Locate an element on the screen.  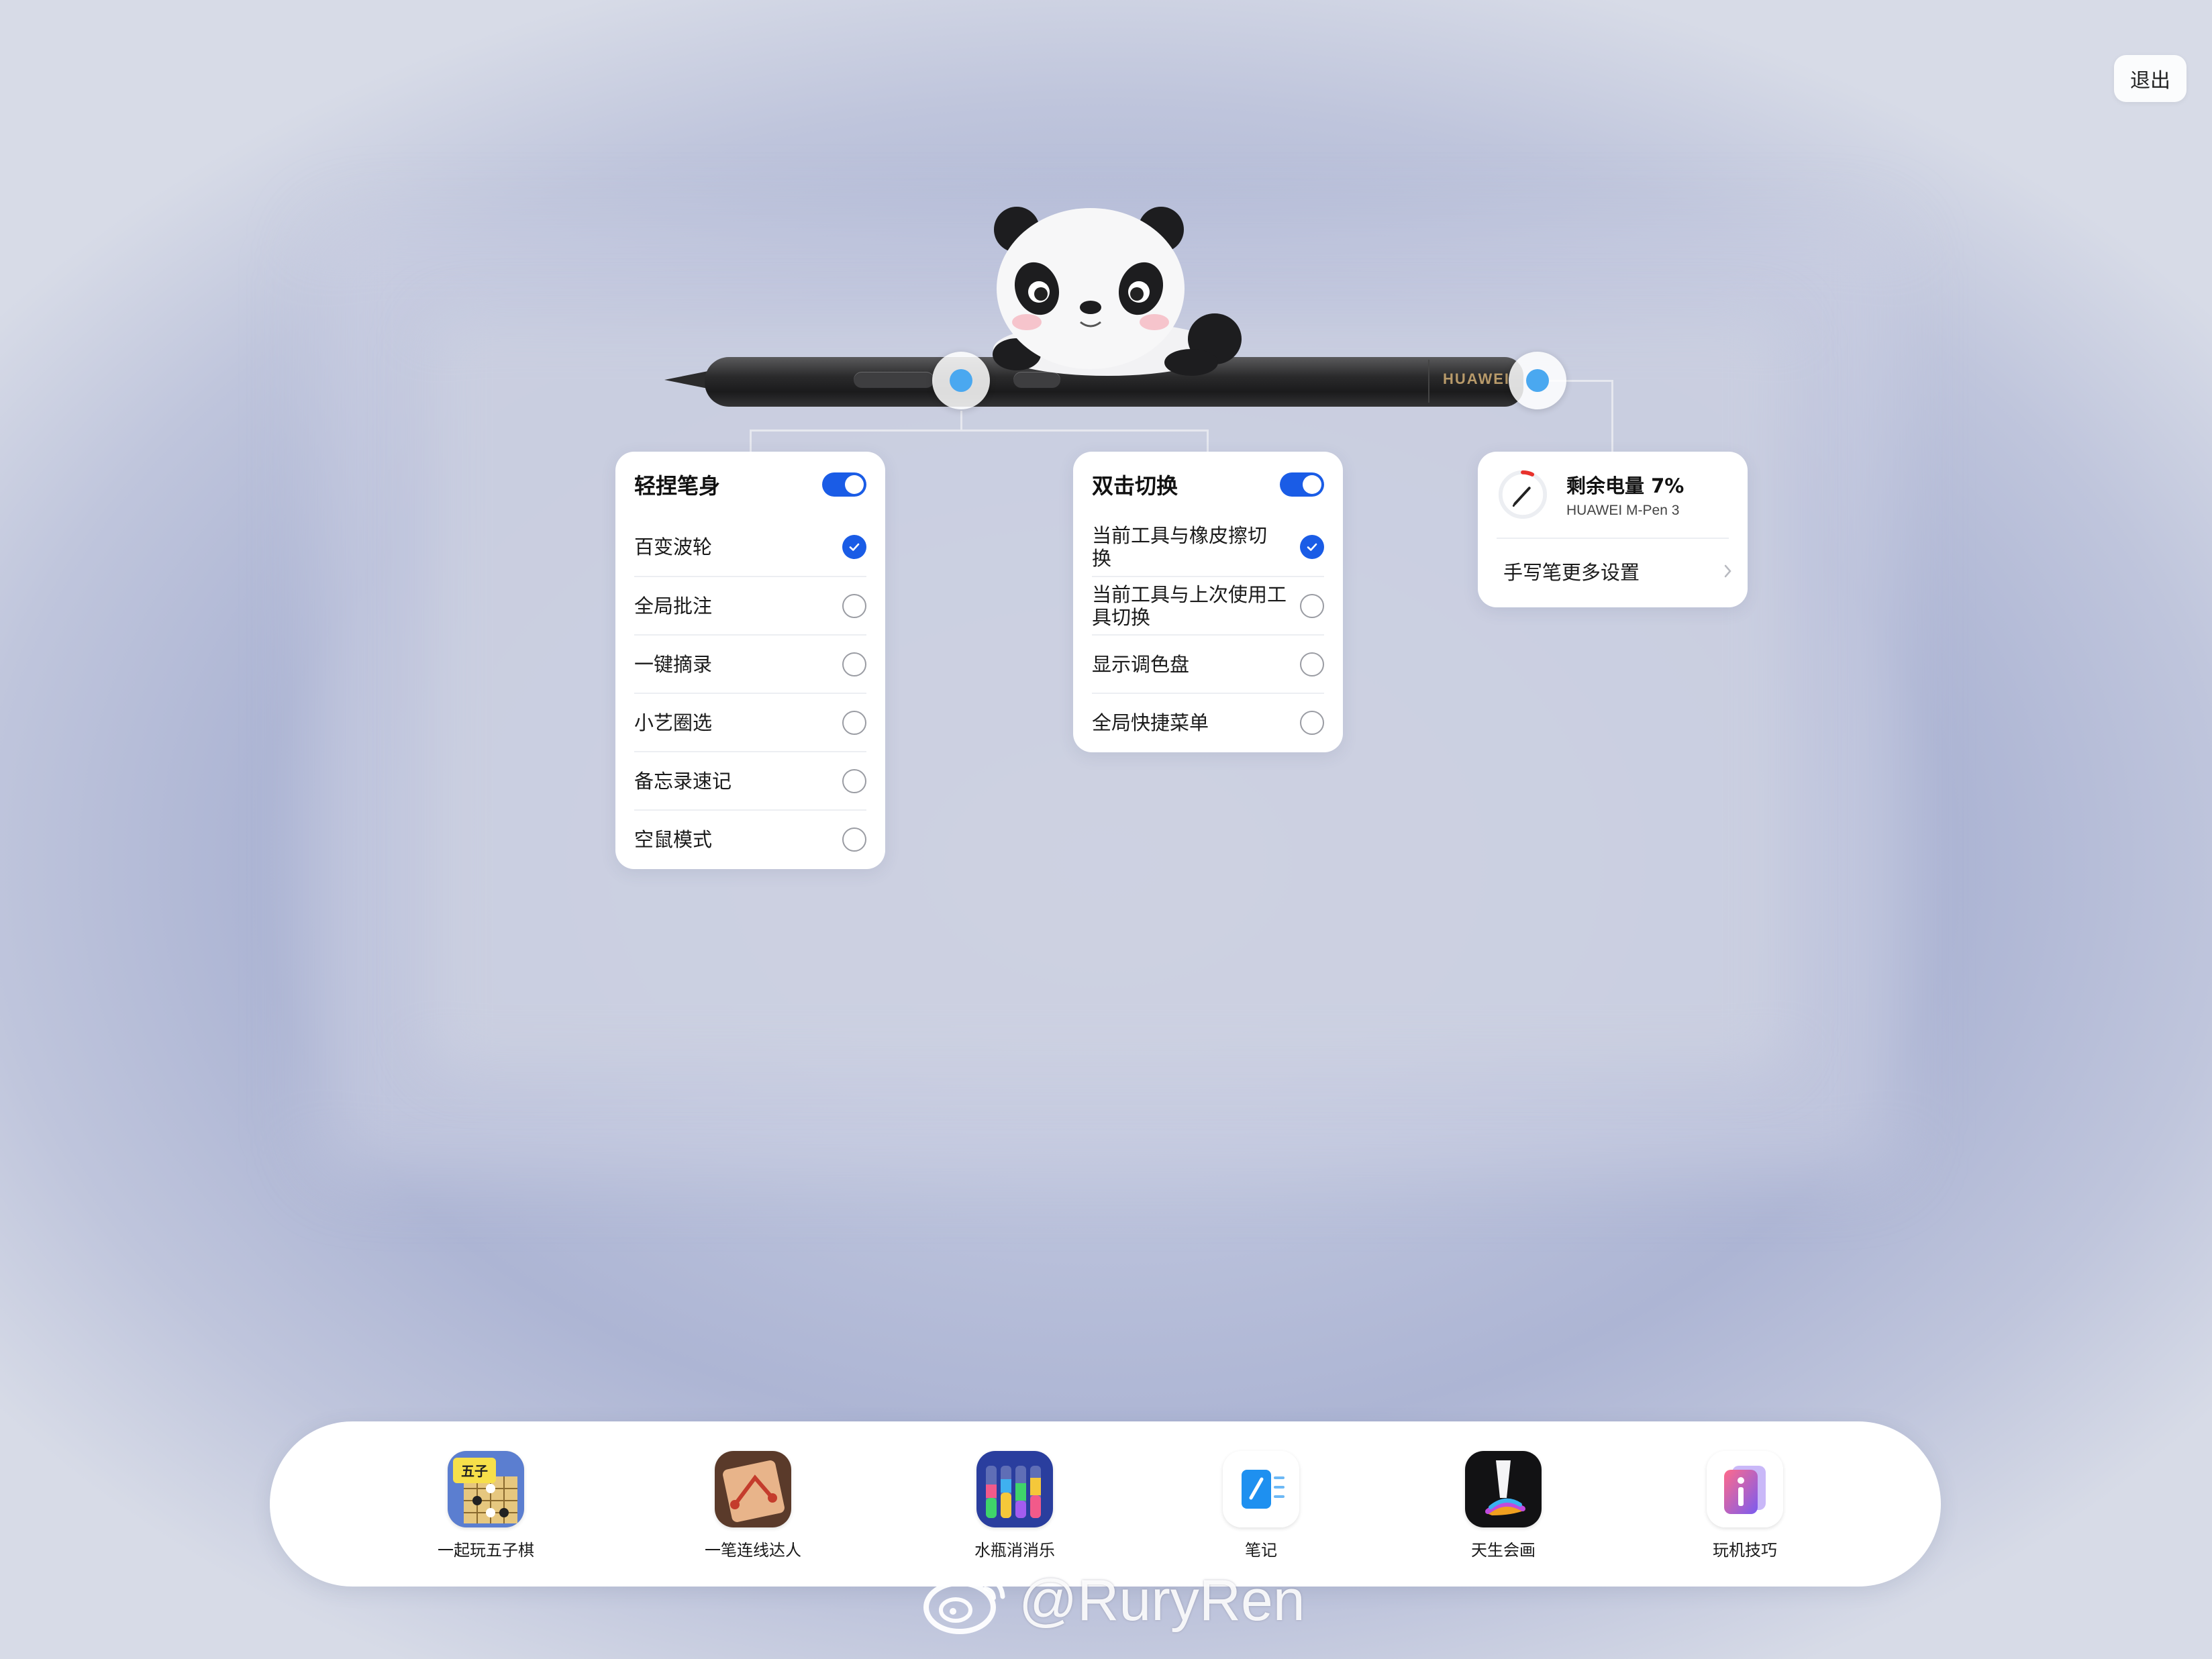
painting-icon is located at coordinates (1504, 1489).